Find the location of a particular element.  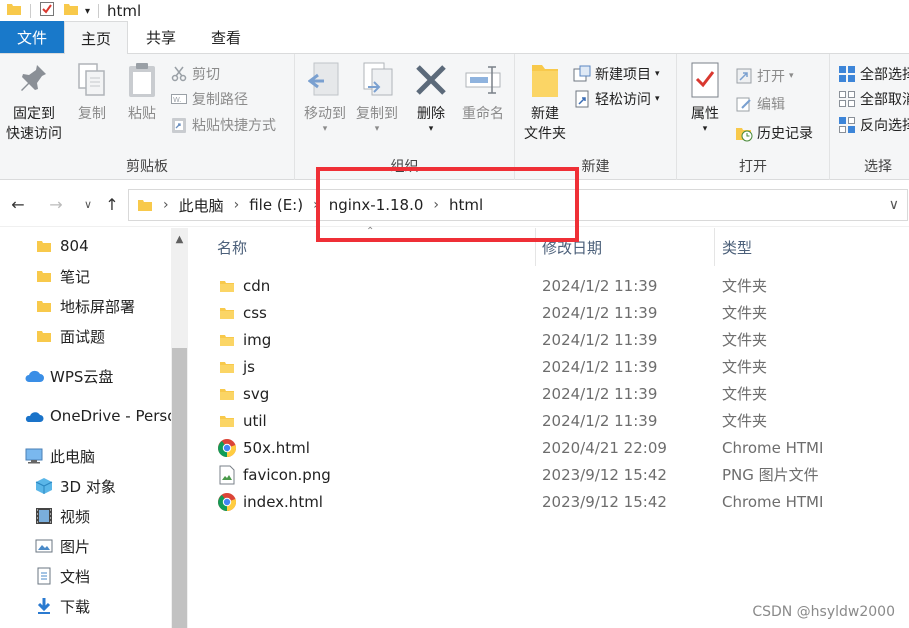

delete-button: 删除 ▾ is located at coordinates (431, 96).